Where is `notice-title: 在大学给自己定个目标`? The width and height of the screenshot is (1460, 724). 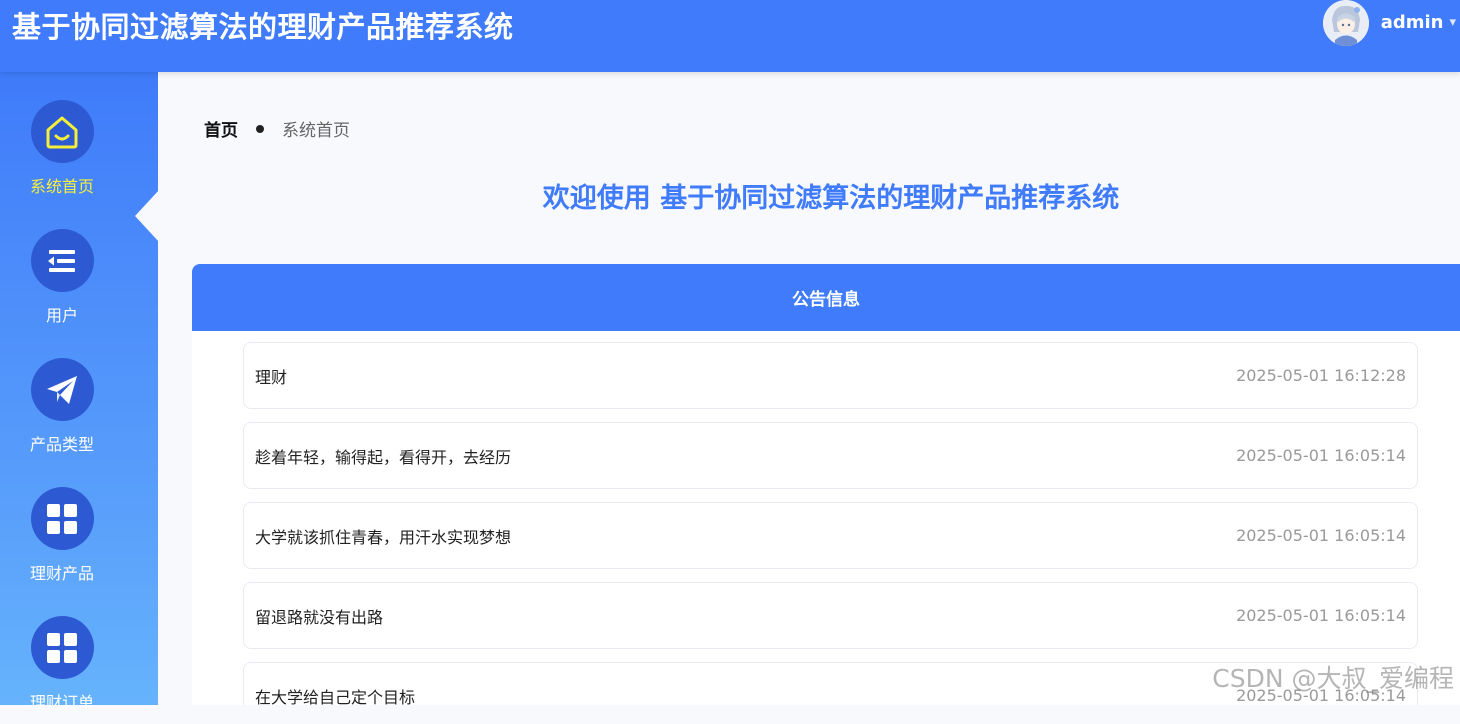 notice-title: 在大学给自己定个目标 is located at coordinates (335, 695).